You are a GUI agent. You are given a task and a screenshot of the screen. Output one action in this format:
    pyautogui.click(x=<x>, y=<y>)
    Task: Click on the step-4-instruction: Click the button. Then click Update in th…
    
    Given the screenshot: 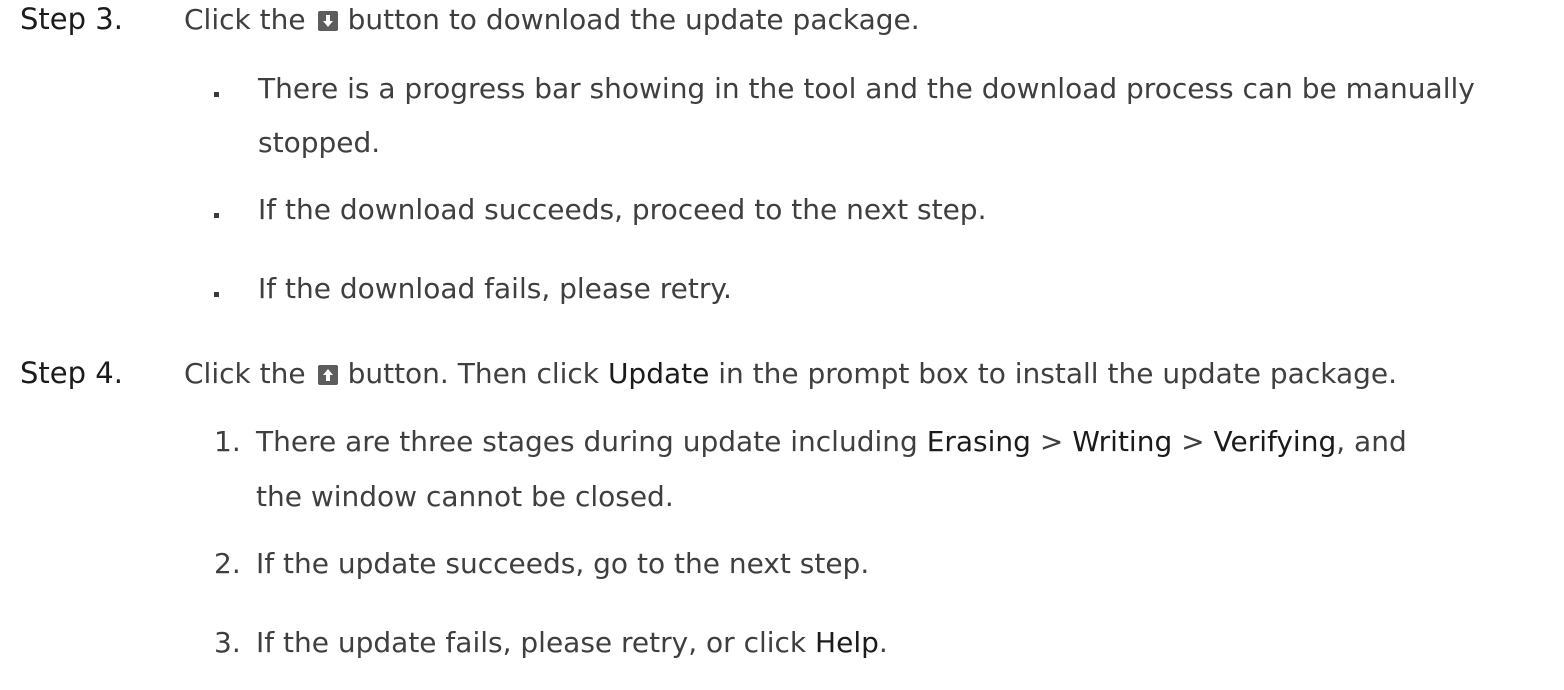 What is the action you would take?
    pyautogui.click(x=790, y=373)
    